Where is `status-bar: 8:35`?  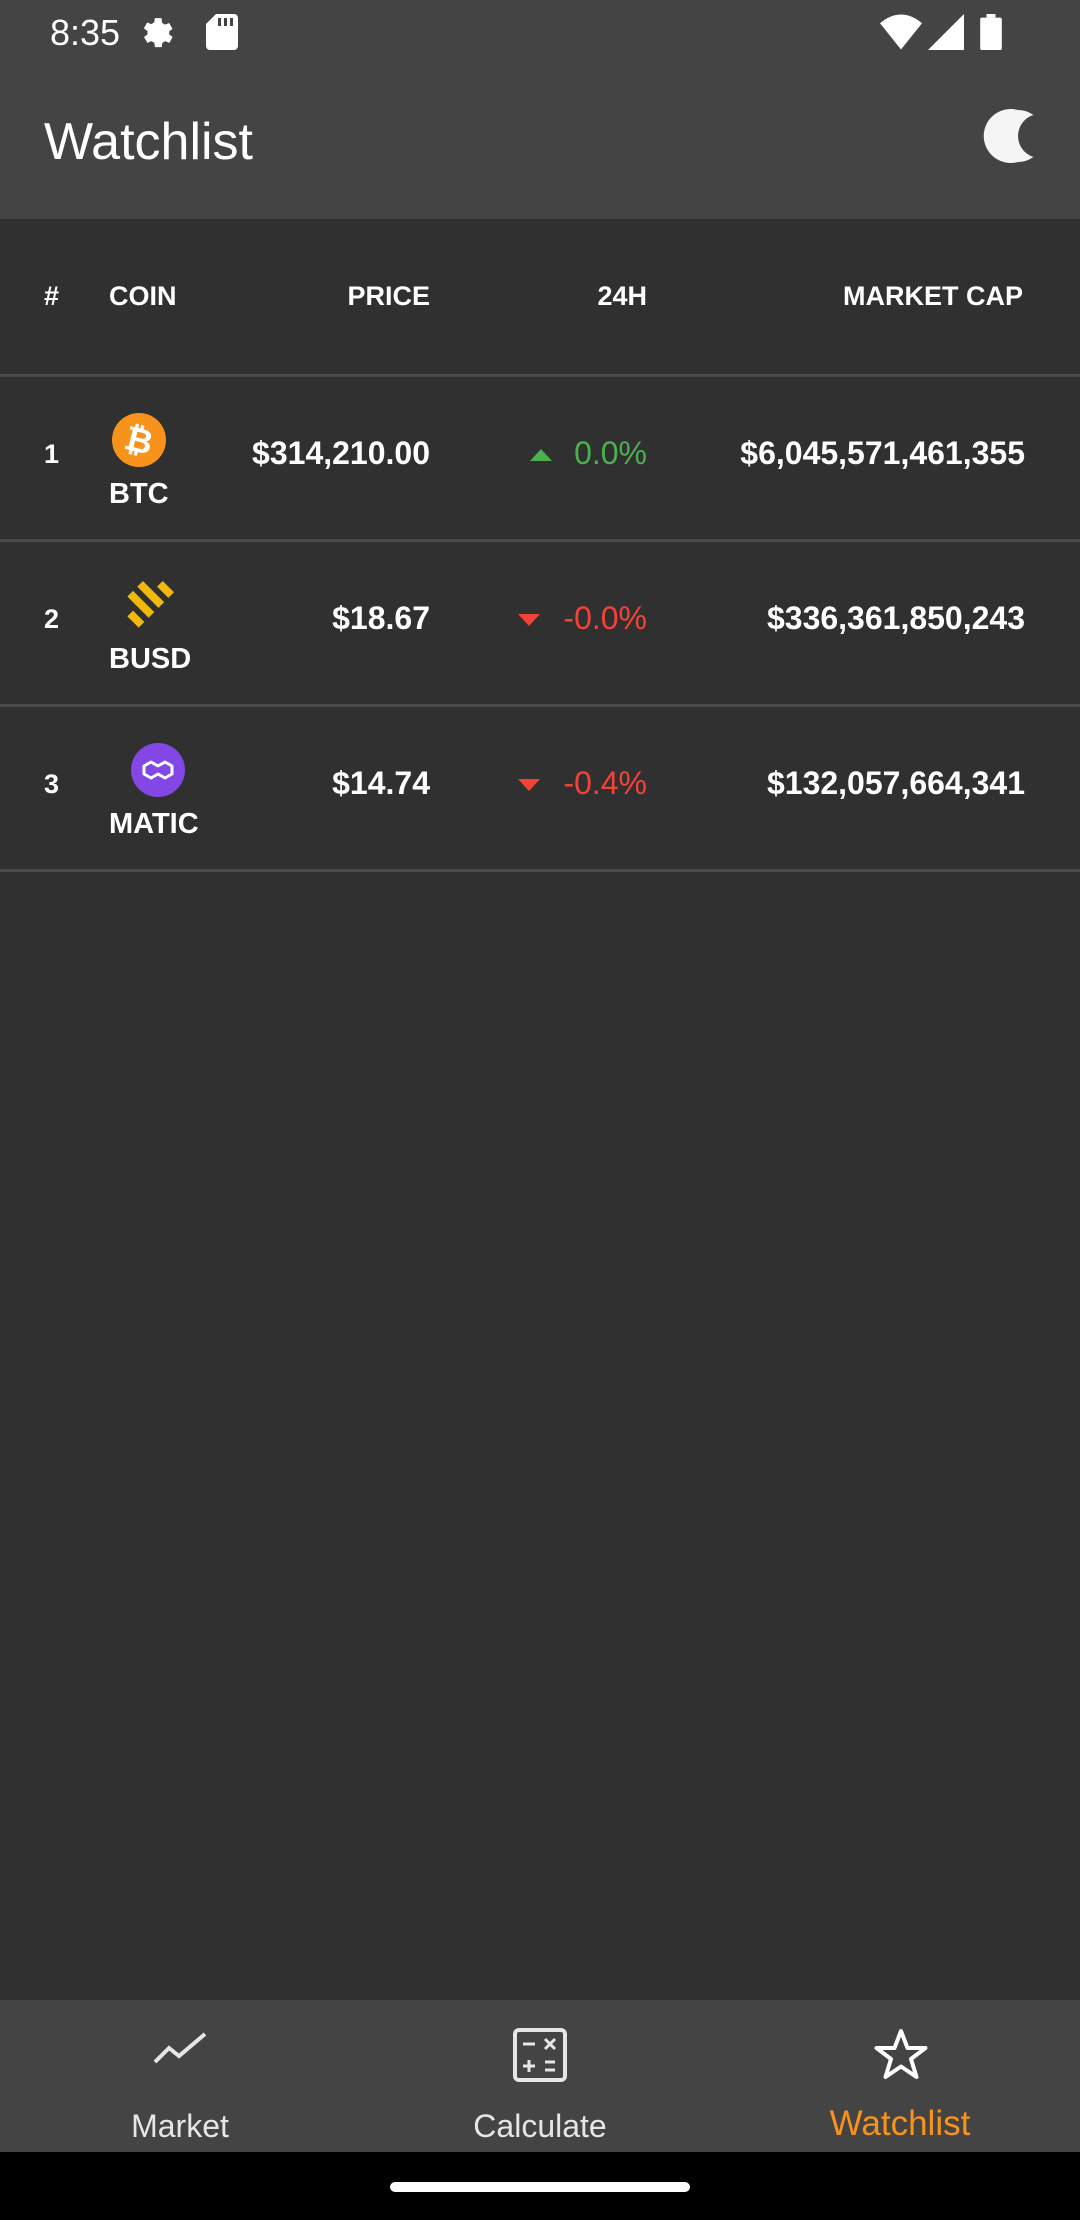 status-bar: 8:35 is located at coordinates (540, 33).